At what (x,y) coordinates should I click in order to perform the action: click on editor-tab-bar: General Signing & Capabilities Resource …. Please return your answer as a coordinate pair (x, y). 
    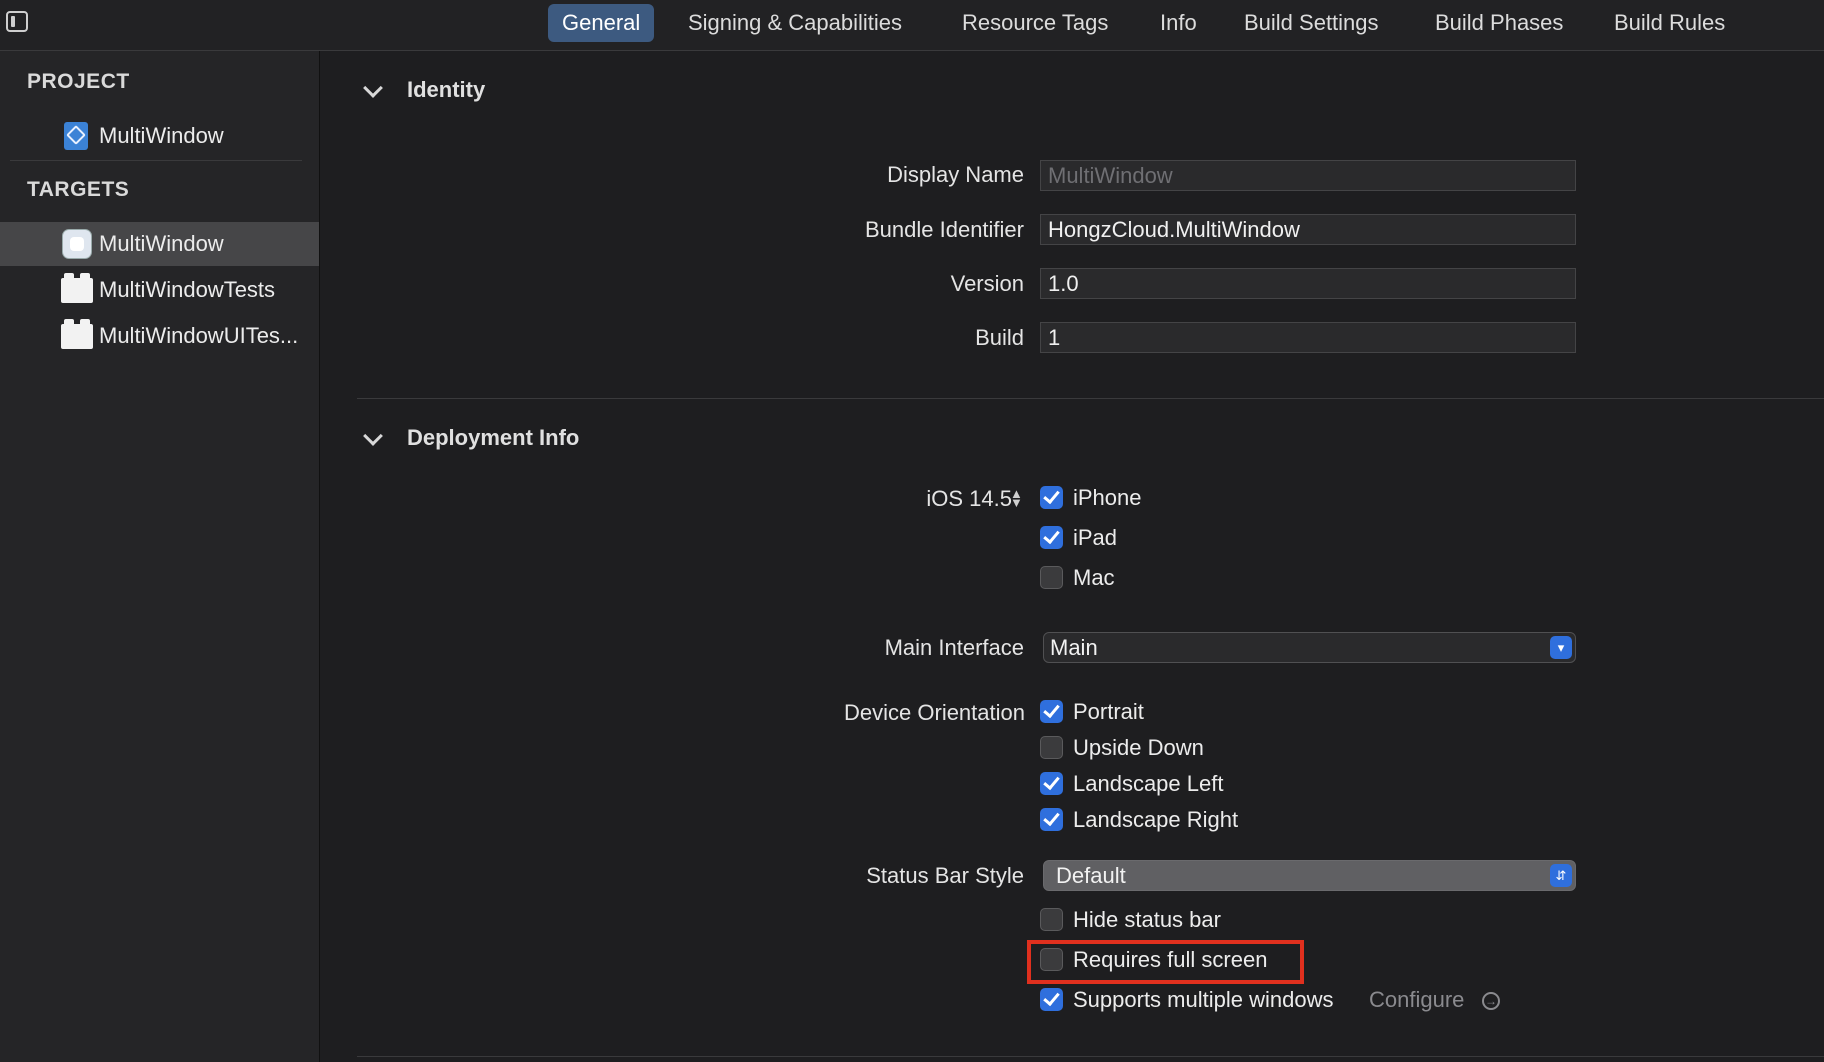
    Looking at the image, I should click on (912, 25).